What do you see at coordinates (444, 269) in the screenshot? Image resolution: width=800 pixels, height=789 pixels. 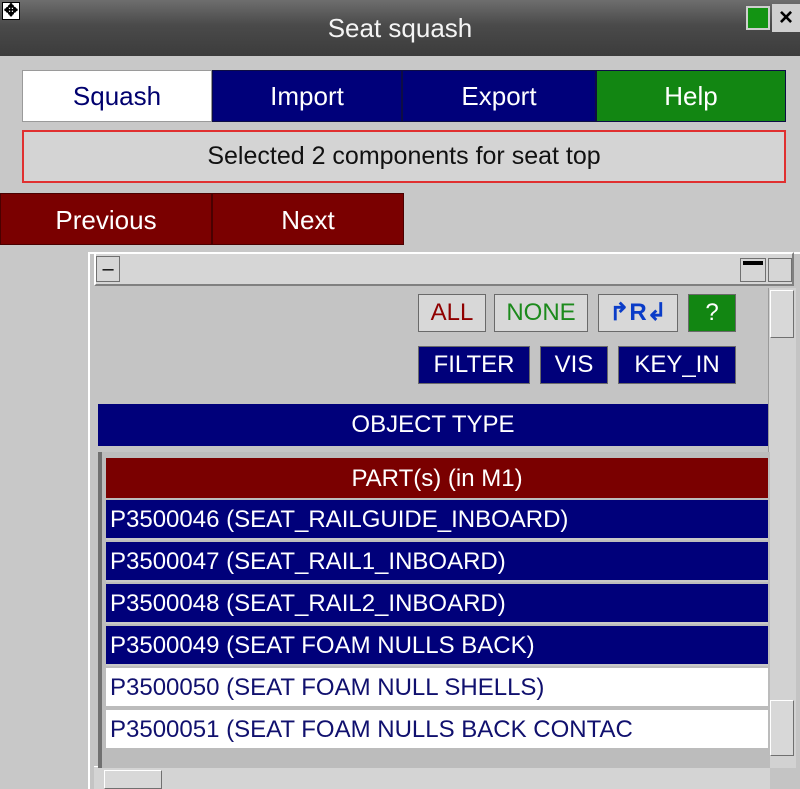 I see `panel-header-bar` at bounding box center [444, 269].